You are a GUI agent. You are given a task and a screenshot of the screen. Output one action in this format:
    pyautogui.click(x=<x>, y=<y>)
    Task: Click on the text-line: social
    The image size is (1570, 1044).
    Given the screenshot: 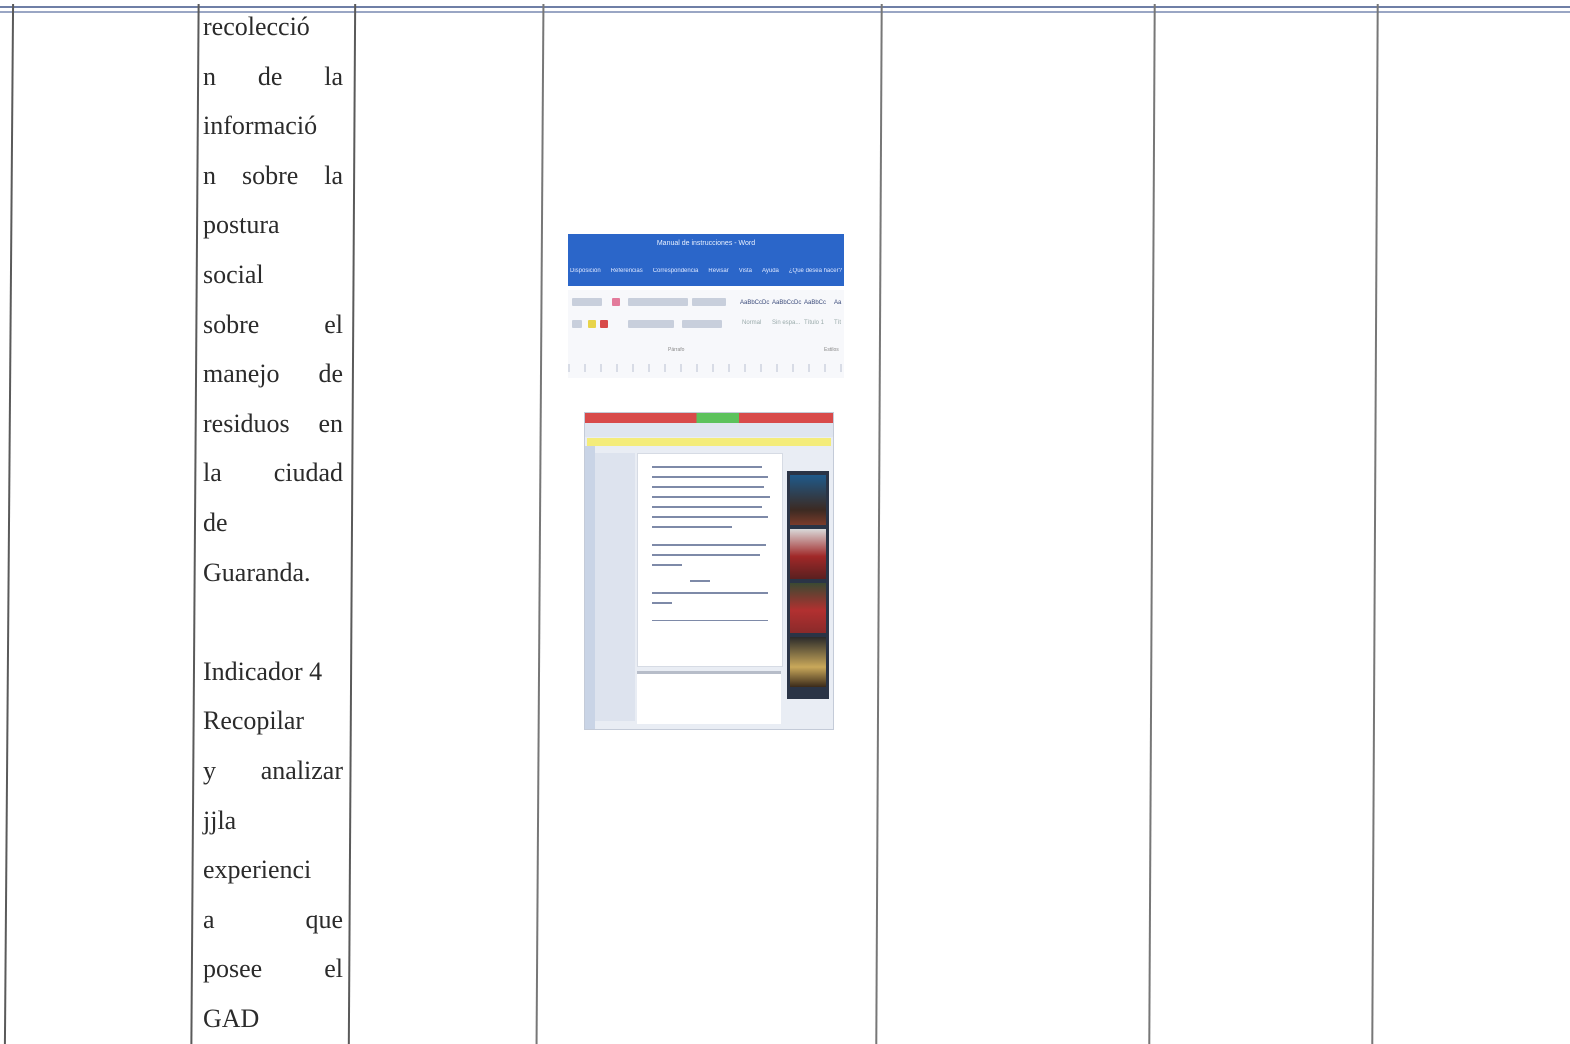 What is the action you would take?
    pyautogui.click(x=233, y=274)
    